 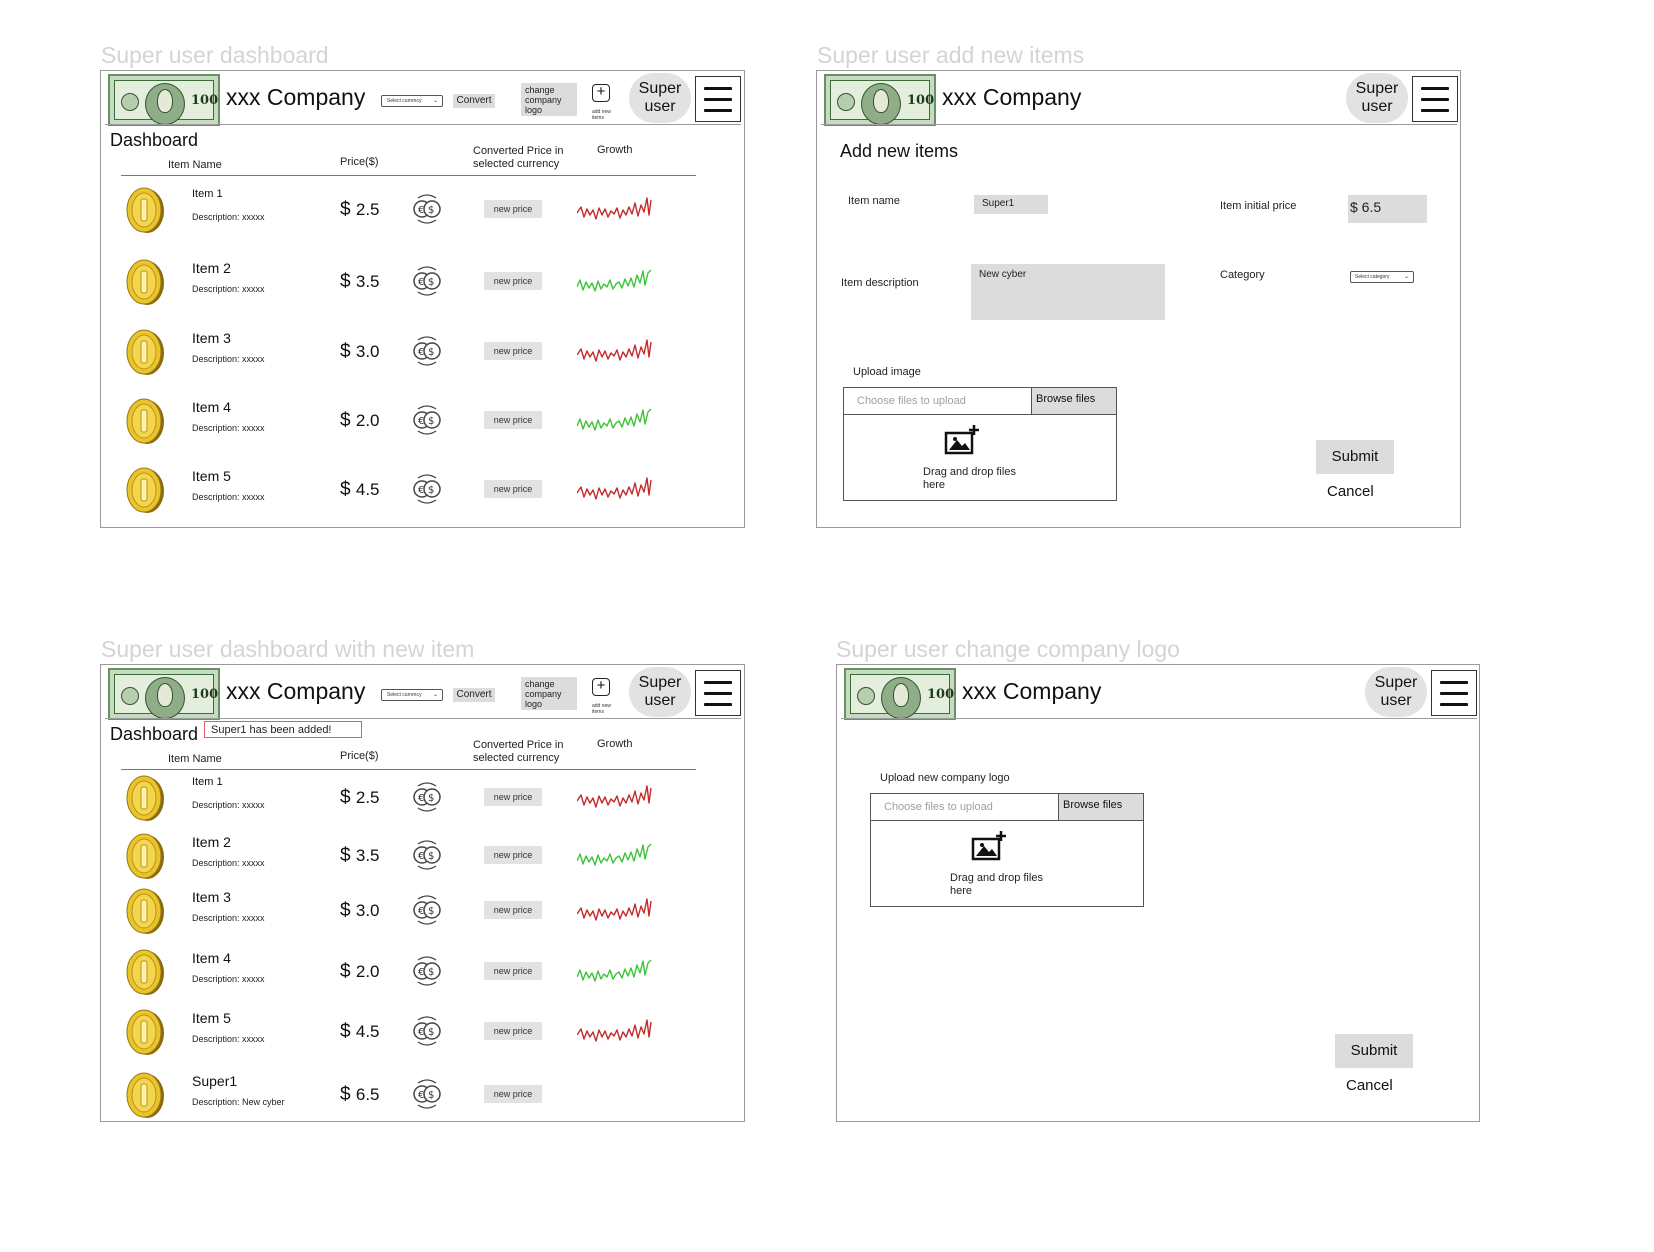 What do you see at coordinates (367, 209) in the screenshot?
I see `price-value: 2.5` at bounding box center [367, 209].